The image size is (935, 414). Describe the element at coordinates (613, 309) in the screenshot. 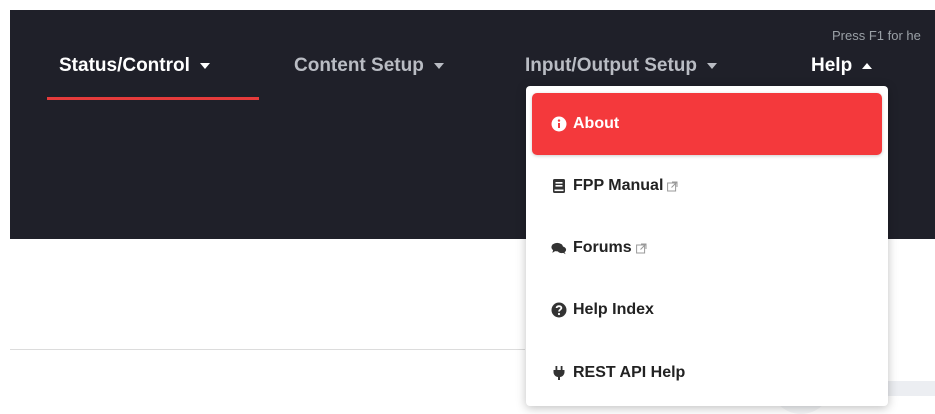

I see `help-menu-item-label: Help Index` at that location.